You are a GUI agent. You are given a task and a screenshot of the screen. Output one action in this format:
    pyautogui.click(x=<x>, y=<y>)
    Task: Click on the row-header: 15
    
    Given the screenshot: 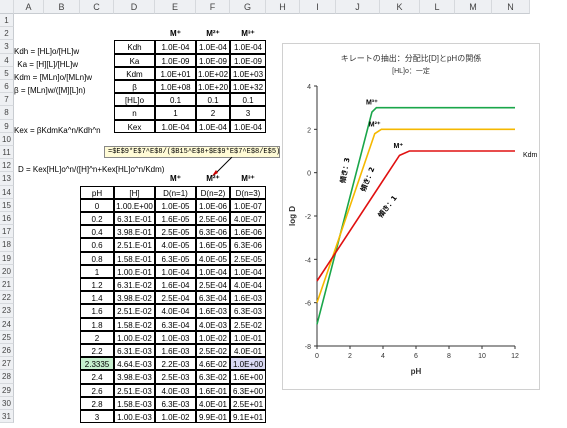 What is the action you would take?
    pyautogui.click(x=7, y=205)
    